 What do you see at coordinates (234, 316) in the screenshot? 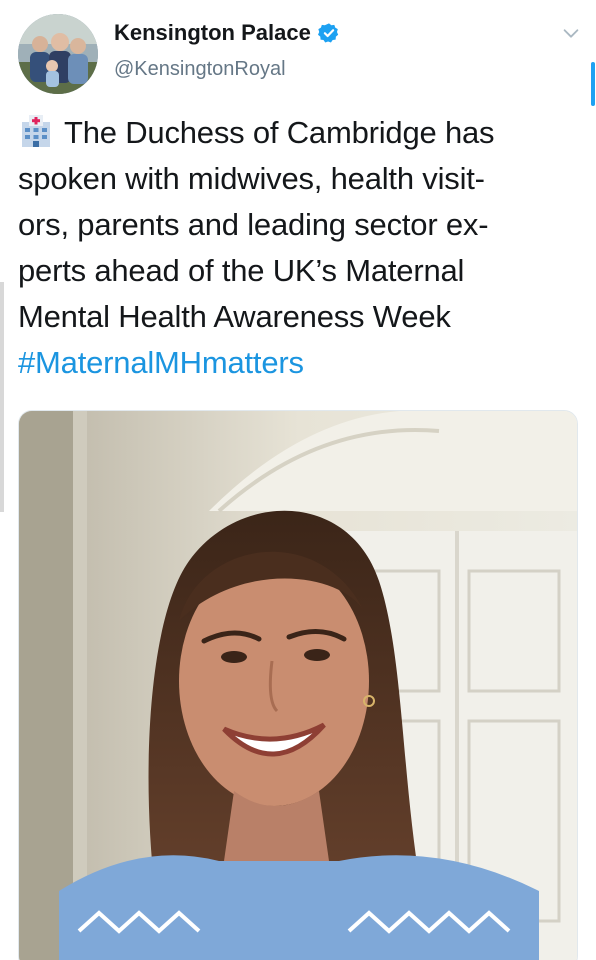
I see `tweet-line: Mental Health Awareness Week` at bounding box center [234, 316].